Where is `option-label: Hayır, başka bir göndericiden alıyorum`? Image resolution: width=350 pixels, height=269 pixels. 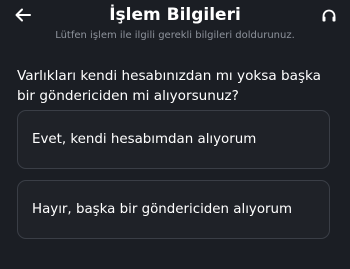
option-label: Hayır, başka bir göndericiden alıyorum is located at coordinates (162, 209).